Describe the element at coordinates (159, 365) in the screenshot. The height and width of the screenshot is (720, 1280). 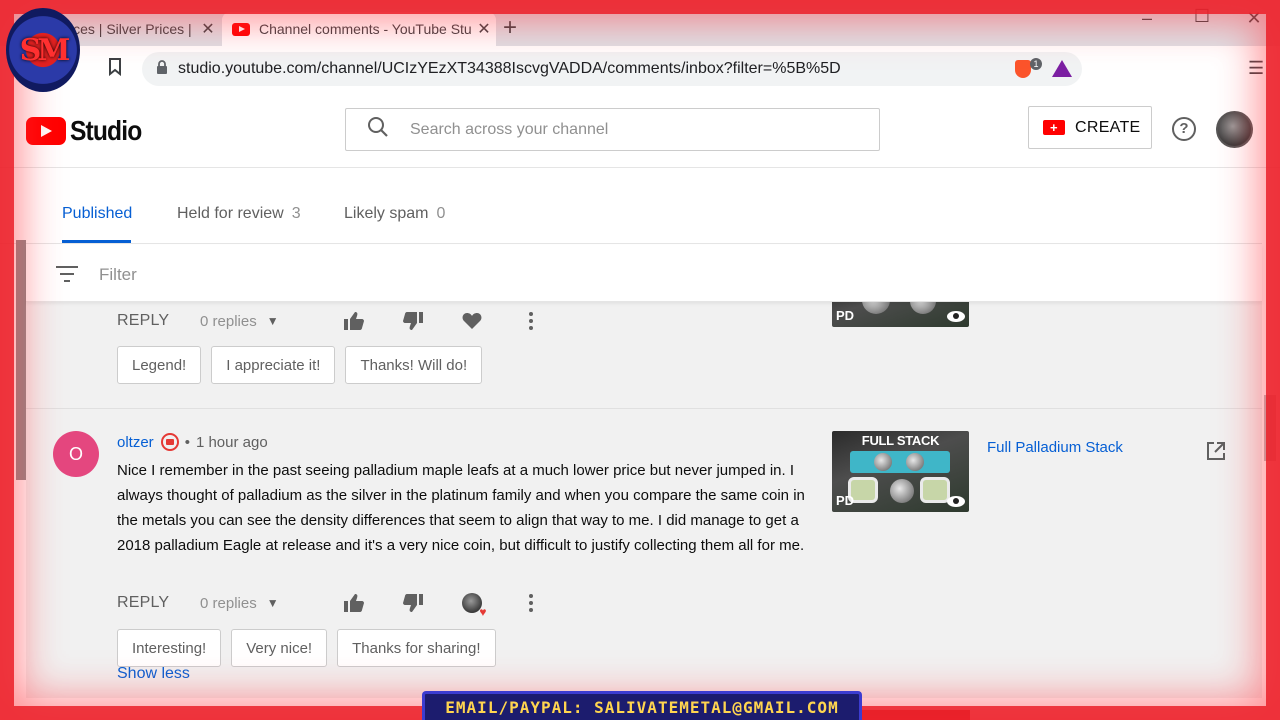
I see `suggested-reply-chip: Legend!` at that location.